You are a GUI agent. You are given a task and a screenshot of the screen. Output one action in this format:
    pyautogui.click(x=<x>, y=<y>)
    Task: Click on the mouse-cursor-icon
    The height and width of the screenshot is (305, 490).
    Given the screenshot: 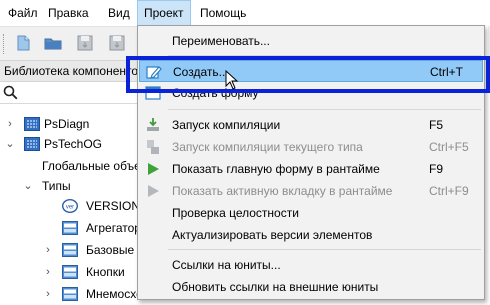 What is the action you would take?
    pyautogui.click(x=232, y=80)
    